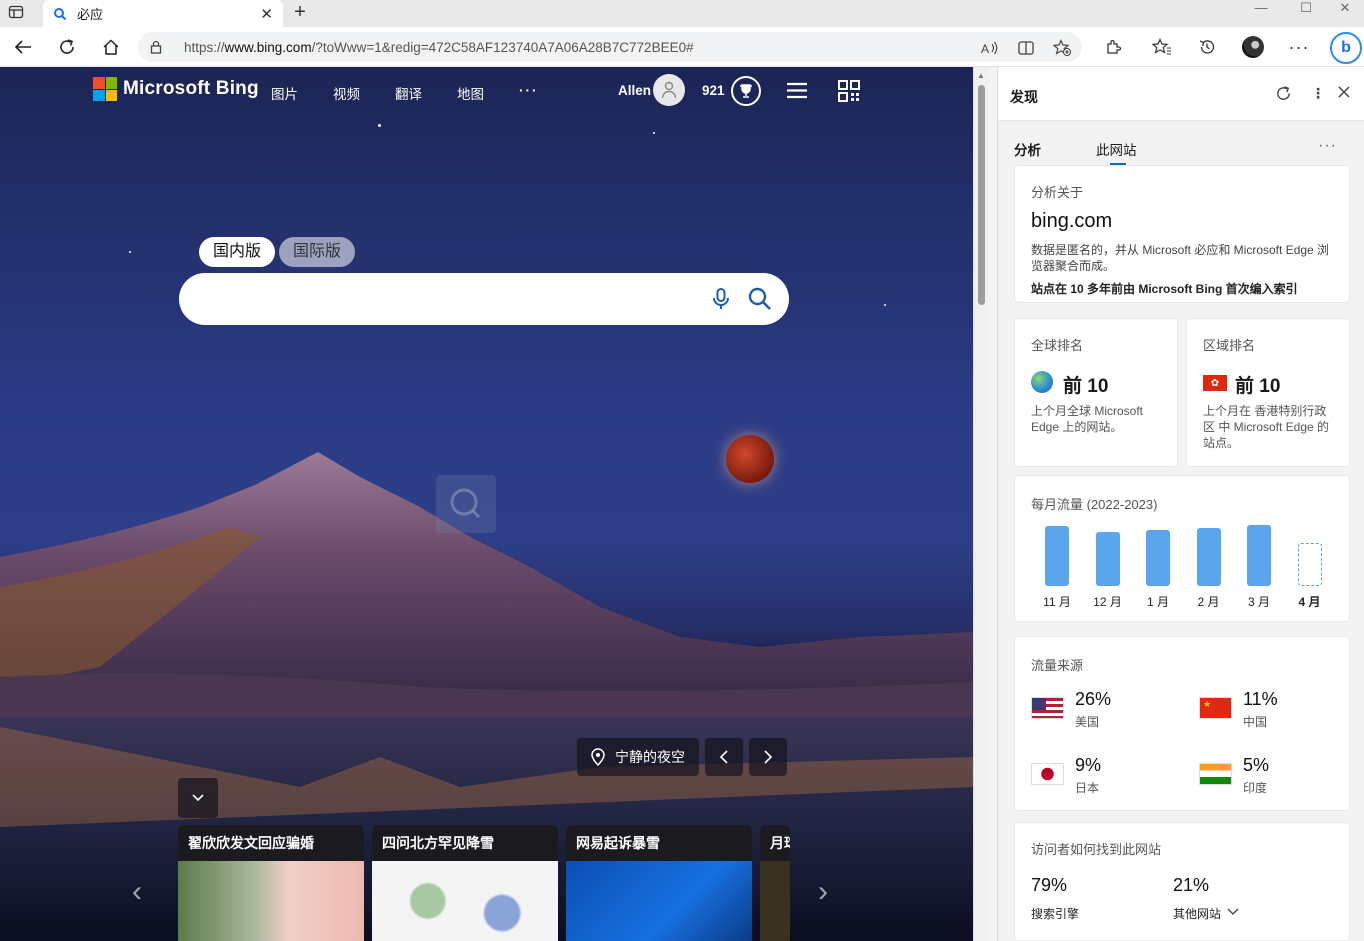 The width and height of the screenshot is (1364, 941). I want to click on discovery-pct: 21%, so click(1191, 885).